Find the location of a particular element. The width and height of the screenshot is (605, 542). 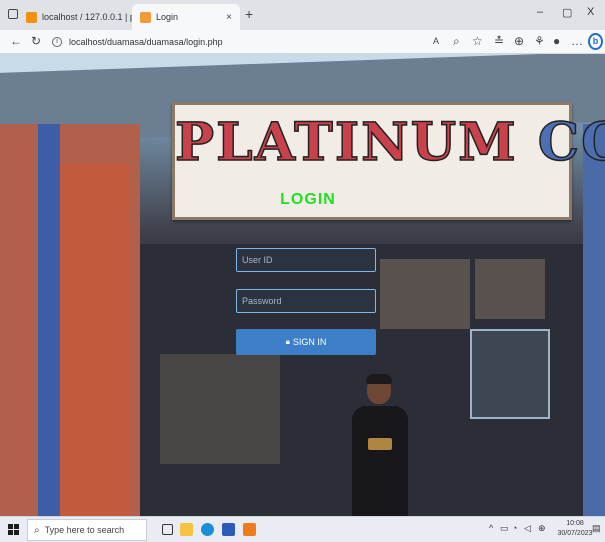

tab-actions-icon is located at coordinates (13, 14).